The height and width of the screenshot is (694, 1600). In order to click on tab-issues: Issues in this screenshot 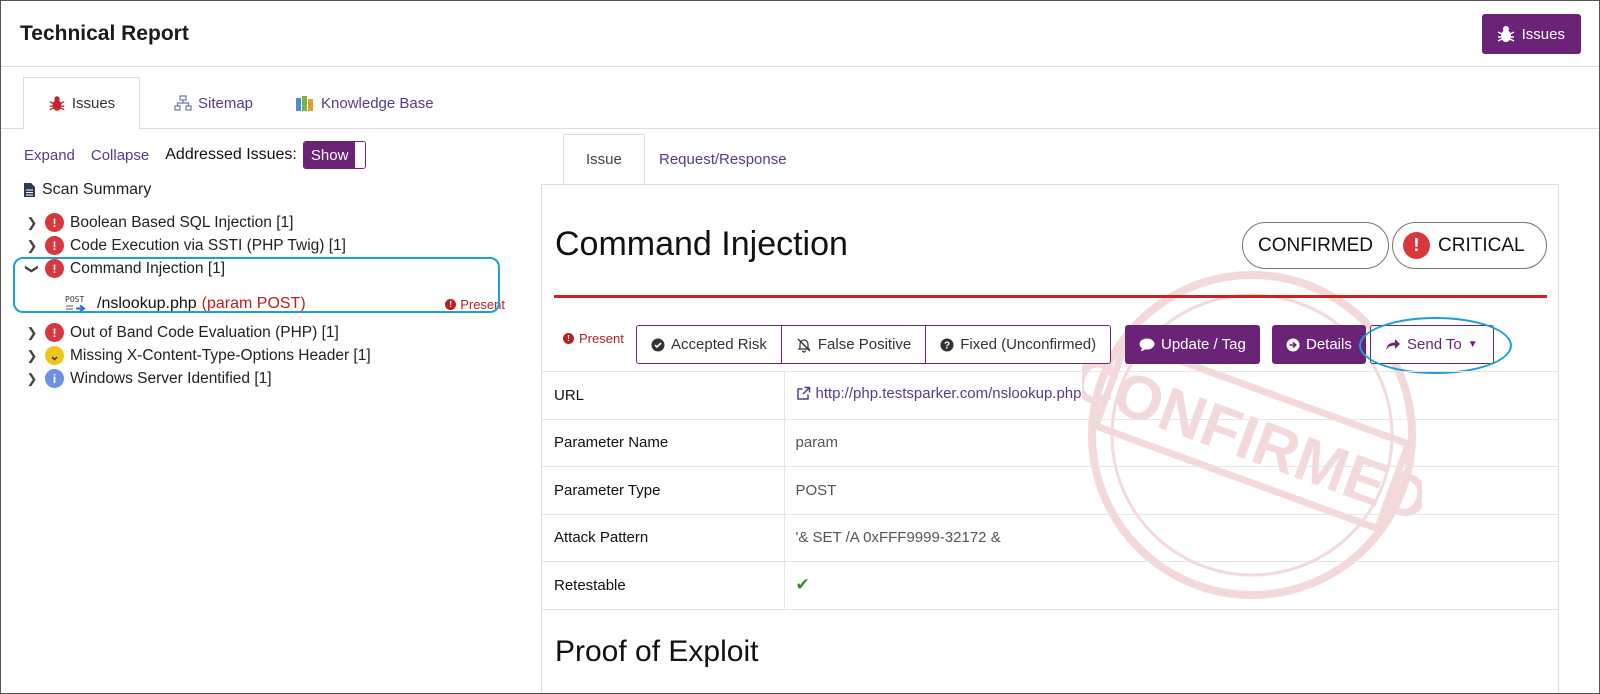, I will do `click(81, 103)`.